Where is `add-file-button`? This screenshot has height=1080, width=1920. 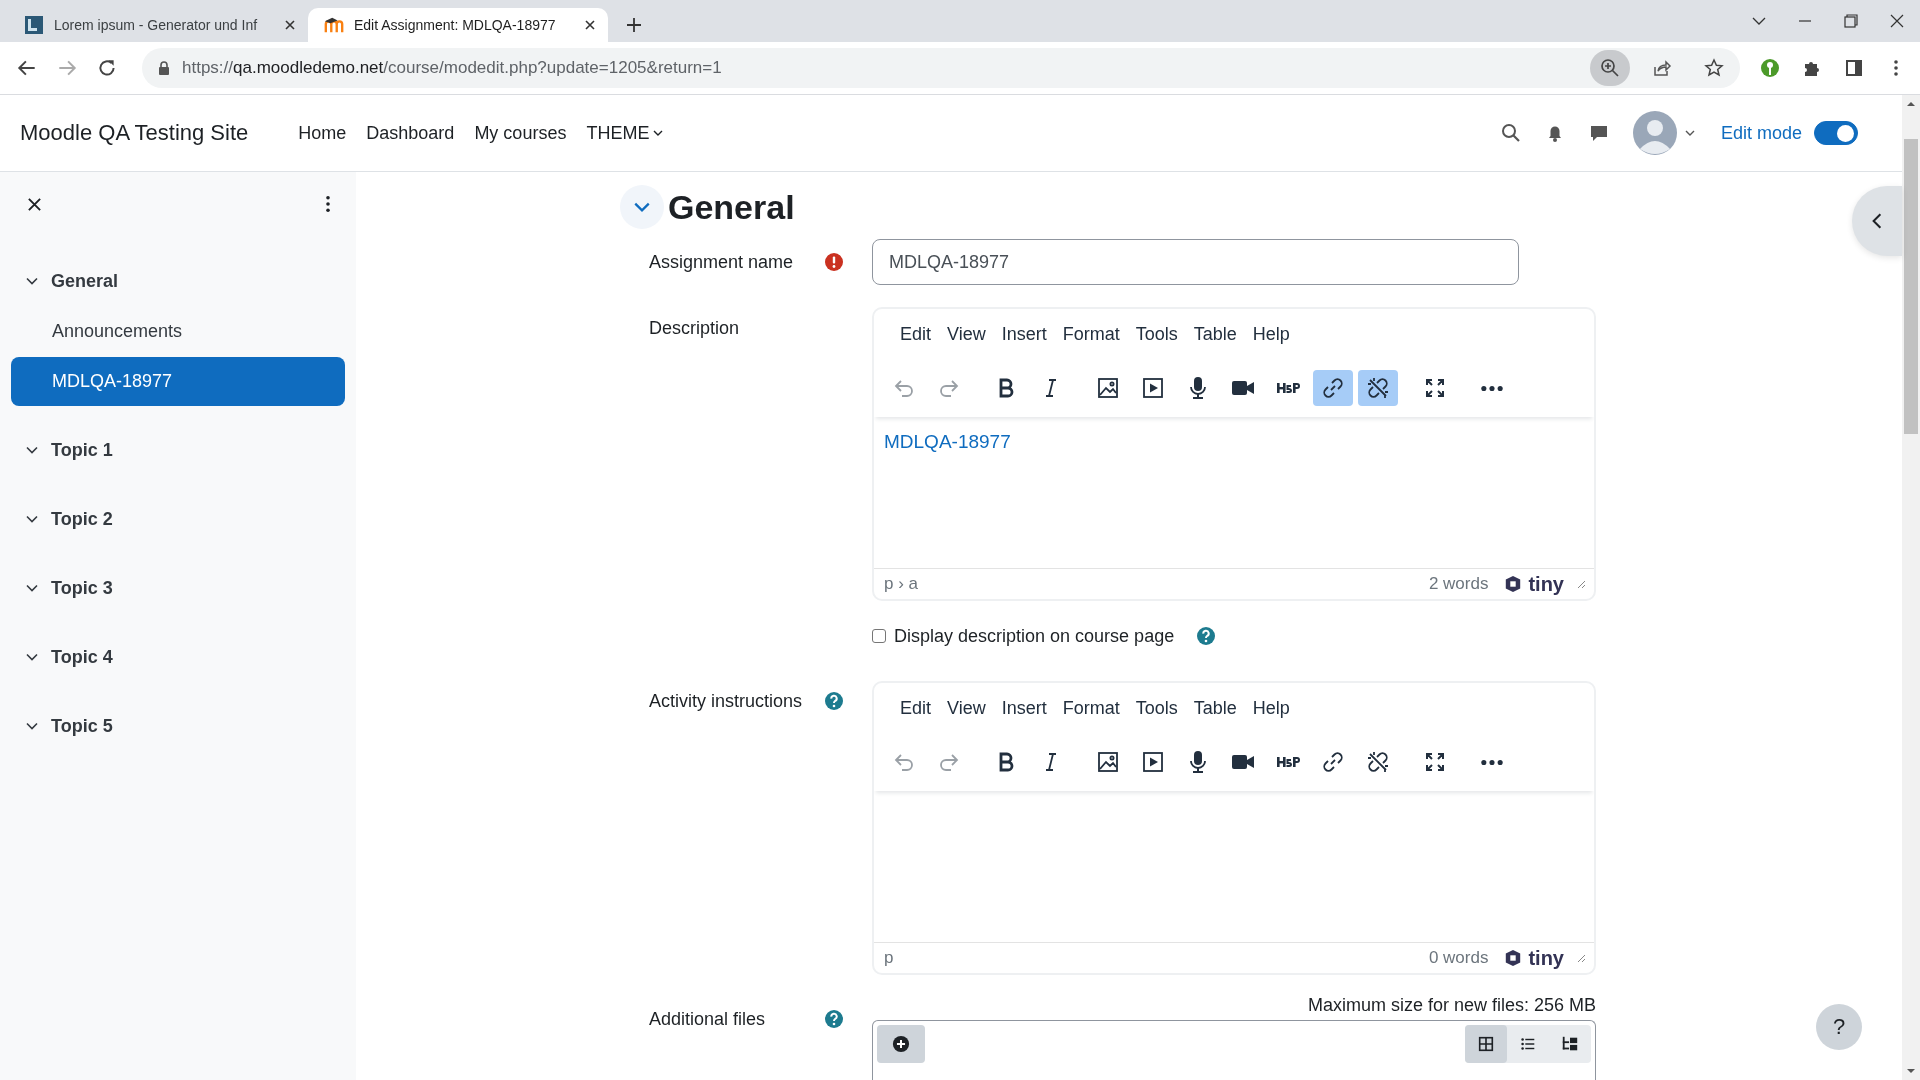 add-file-button is located at coordinates (901, 1044).